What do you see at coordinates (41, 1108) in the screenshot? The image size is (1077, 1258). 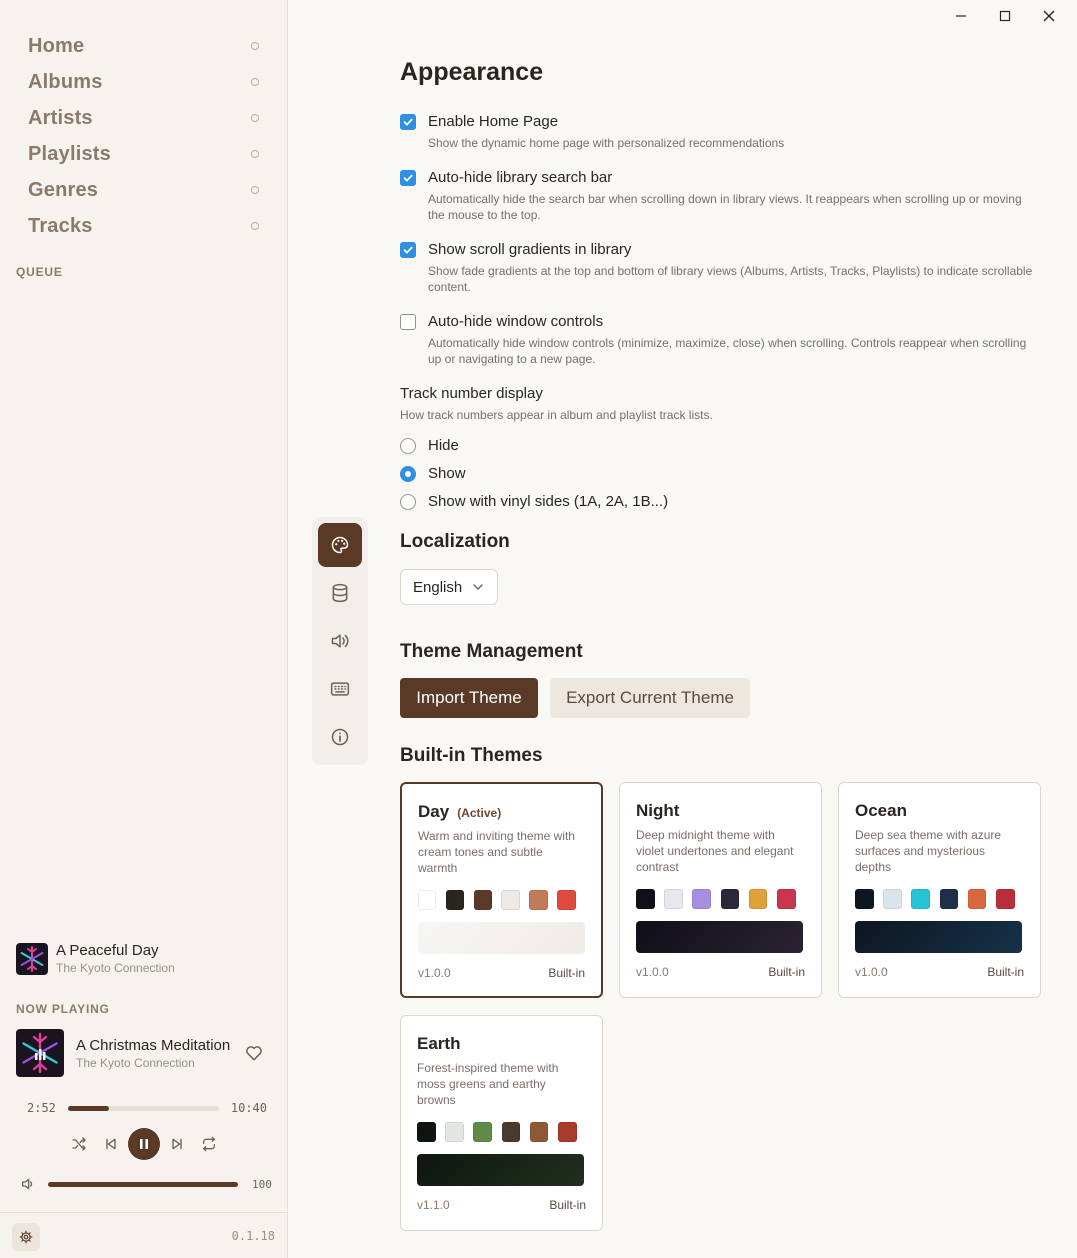 I see `elapsed-time: 2:52` at bounding box center [41, 1108].